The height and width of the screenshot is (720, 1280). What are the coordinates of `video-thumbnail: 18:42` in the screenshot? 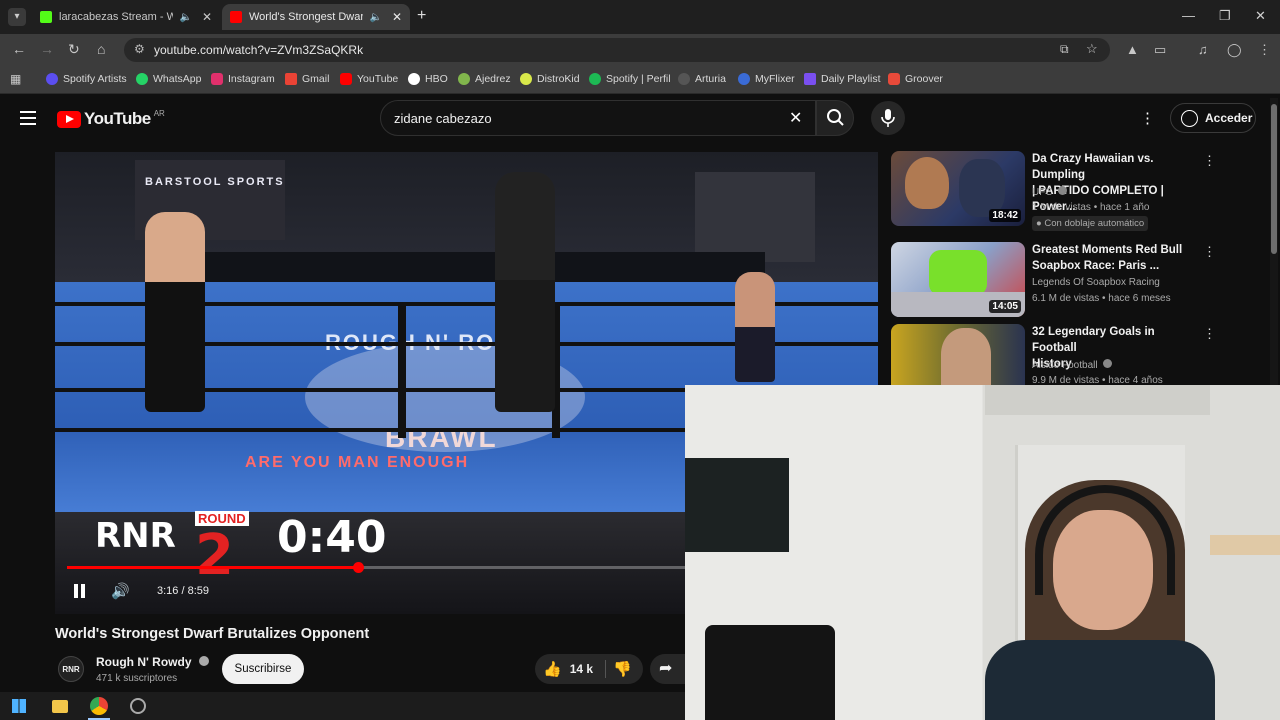 It's located at (958, 188).